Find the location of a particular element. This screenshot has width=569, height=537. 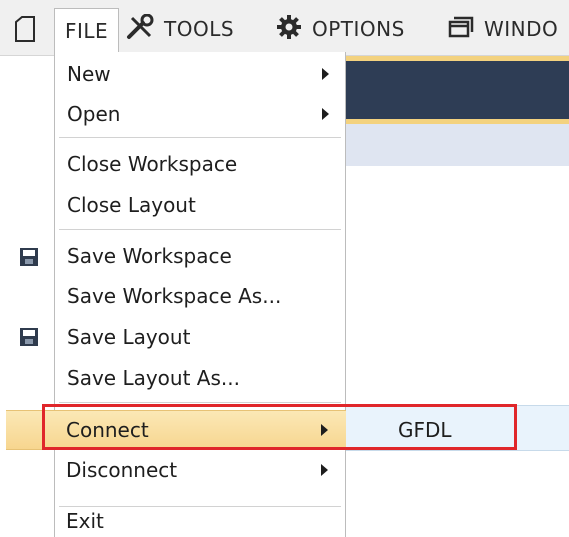

menu-file: FILE is located at coordinates (87, 30).